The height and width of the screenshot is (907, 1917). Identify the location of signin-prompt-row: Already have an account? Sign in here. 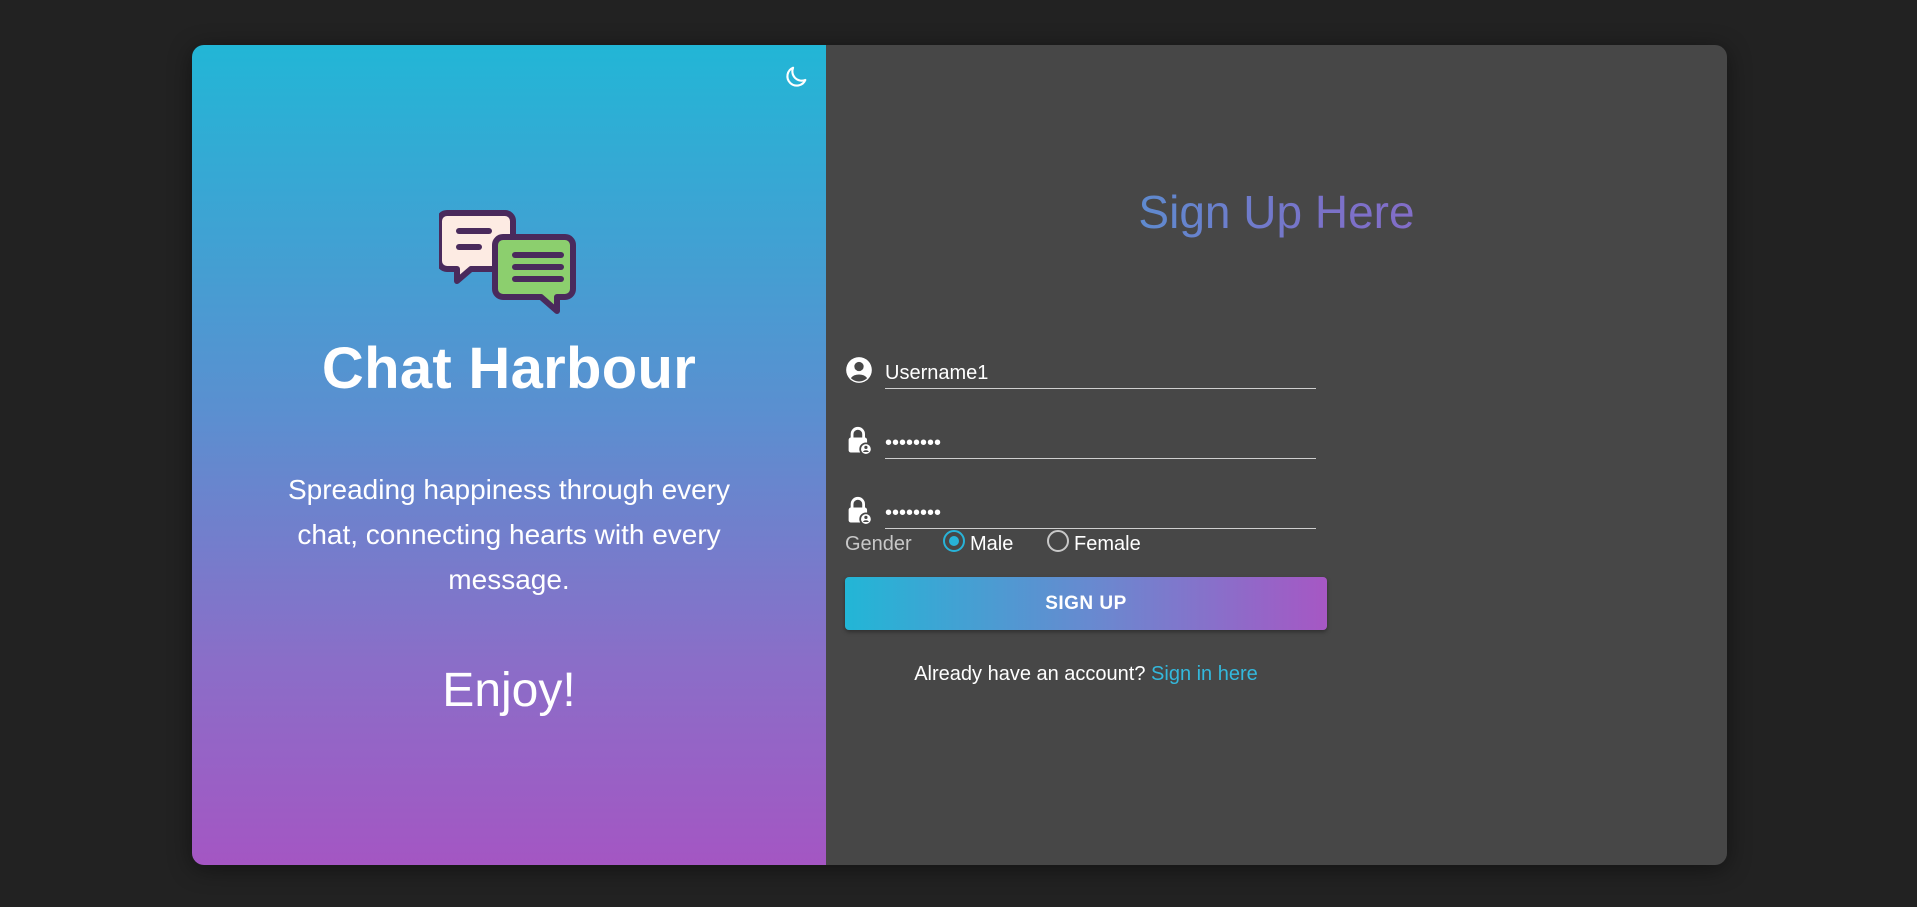
(1086, 674).